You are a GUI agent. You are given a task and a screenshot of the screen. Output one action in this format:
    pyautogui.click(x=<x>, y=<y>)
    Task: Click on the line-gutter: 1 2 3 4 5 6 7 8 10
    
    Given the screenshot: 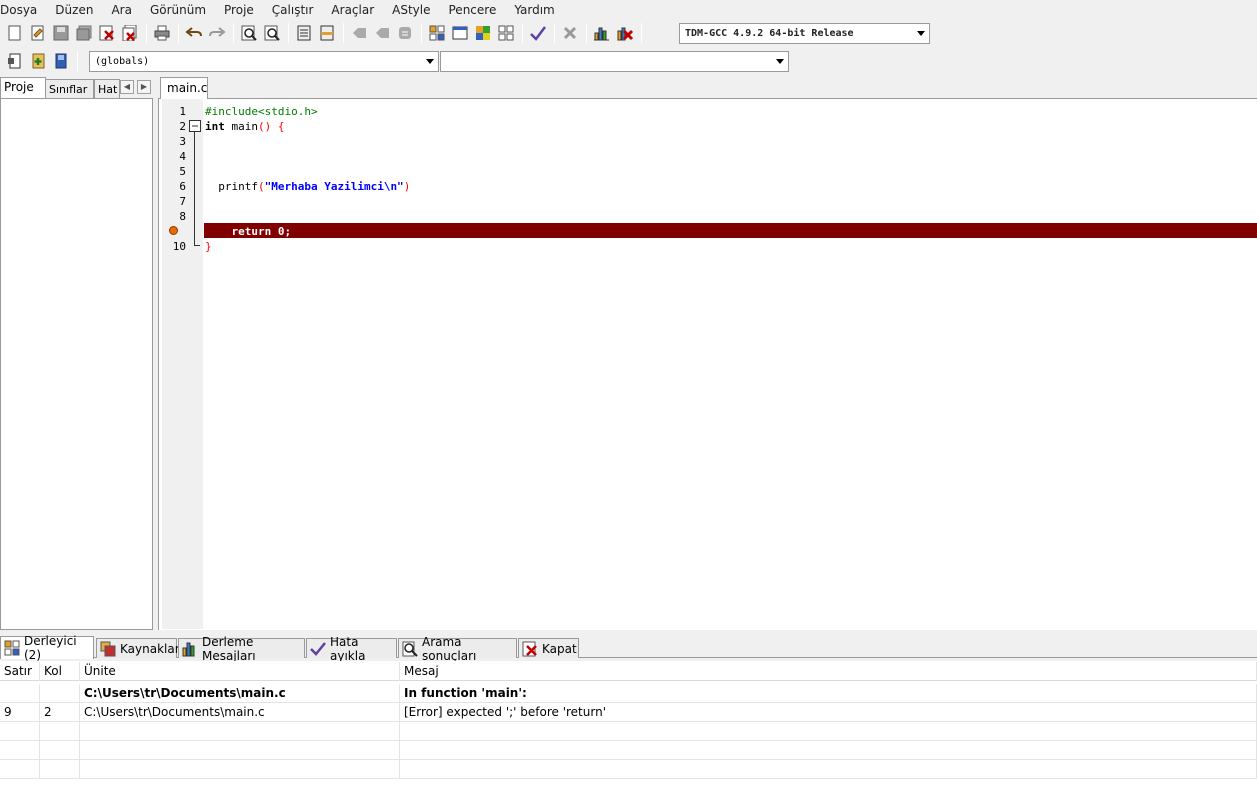 What is the action you would take?
    pyautogui.click(x=182, y=364)
    